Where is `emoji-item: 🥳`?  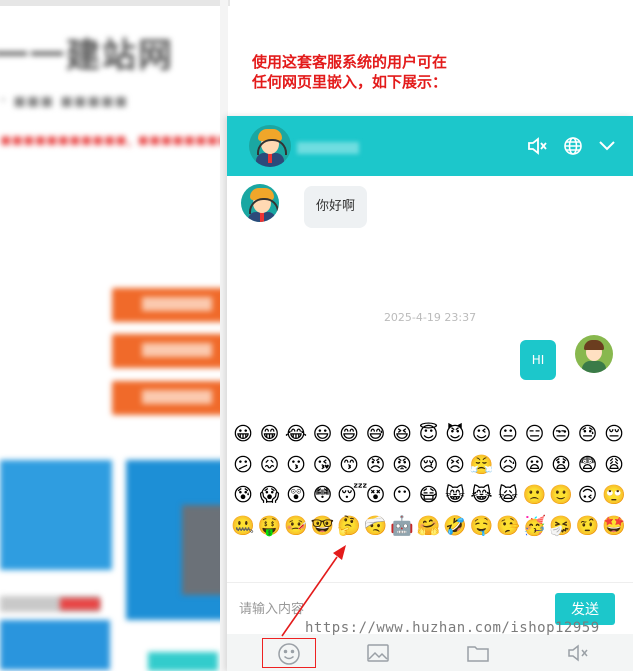 emoji-item: 🥳 is located at coordinates (535, 526).